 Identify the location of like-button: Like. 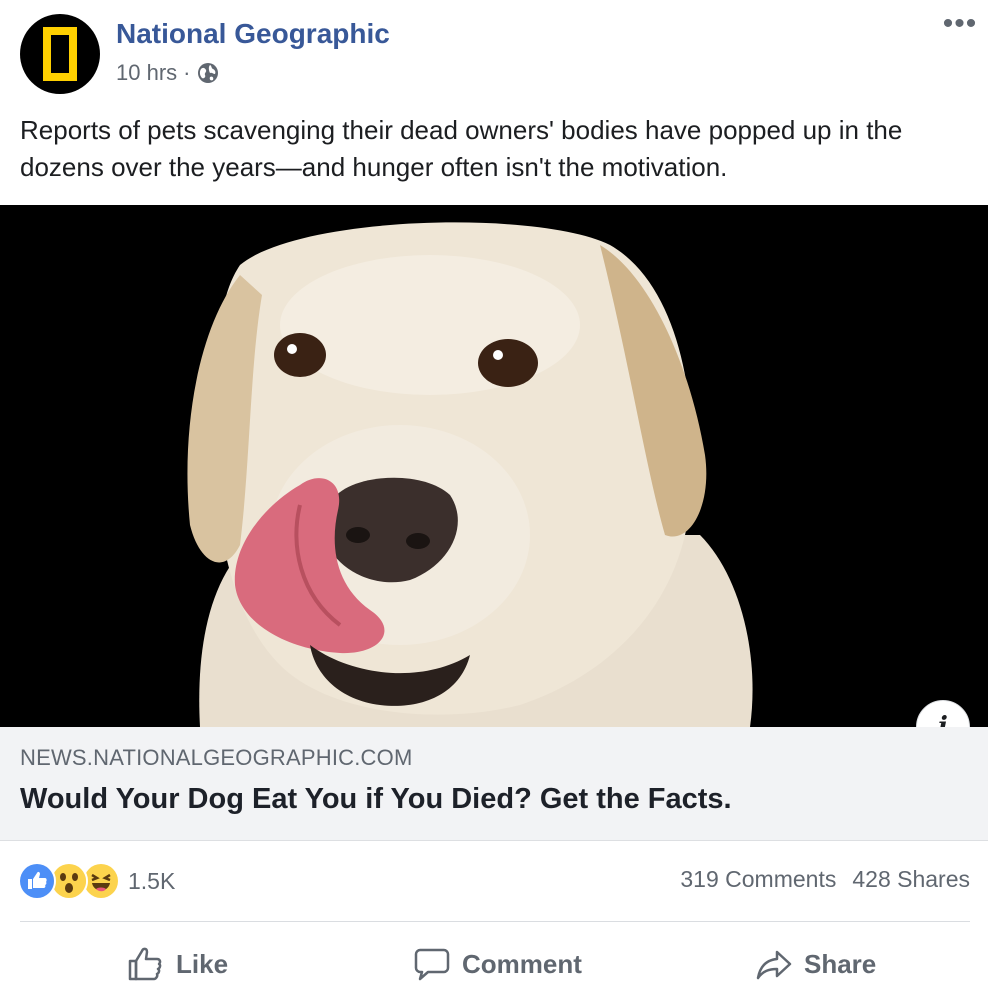
(177, 964).